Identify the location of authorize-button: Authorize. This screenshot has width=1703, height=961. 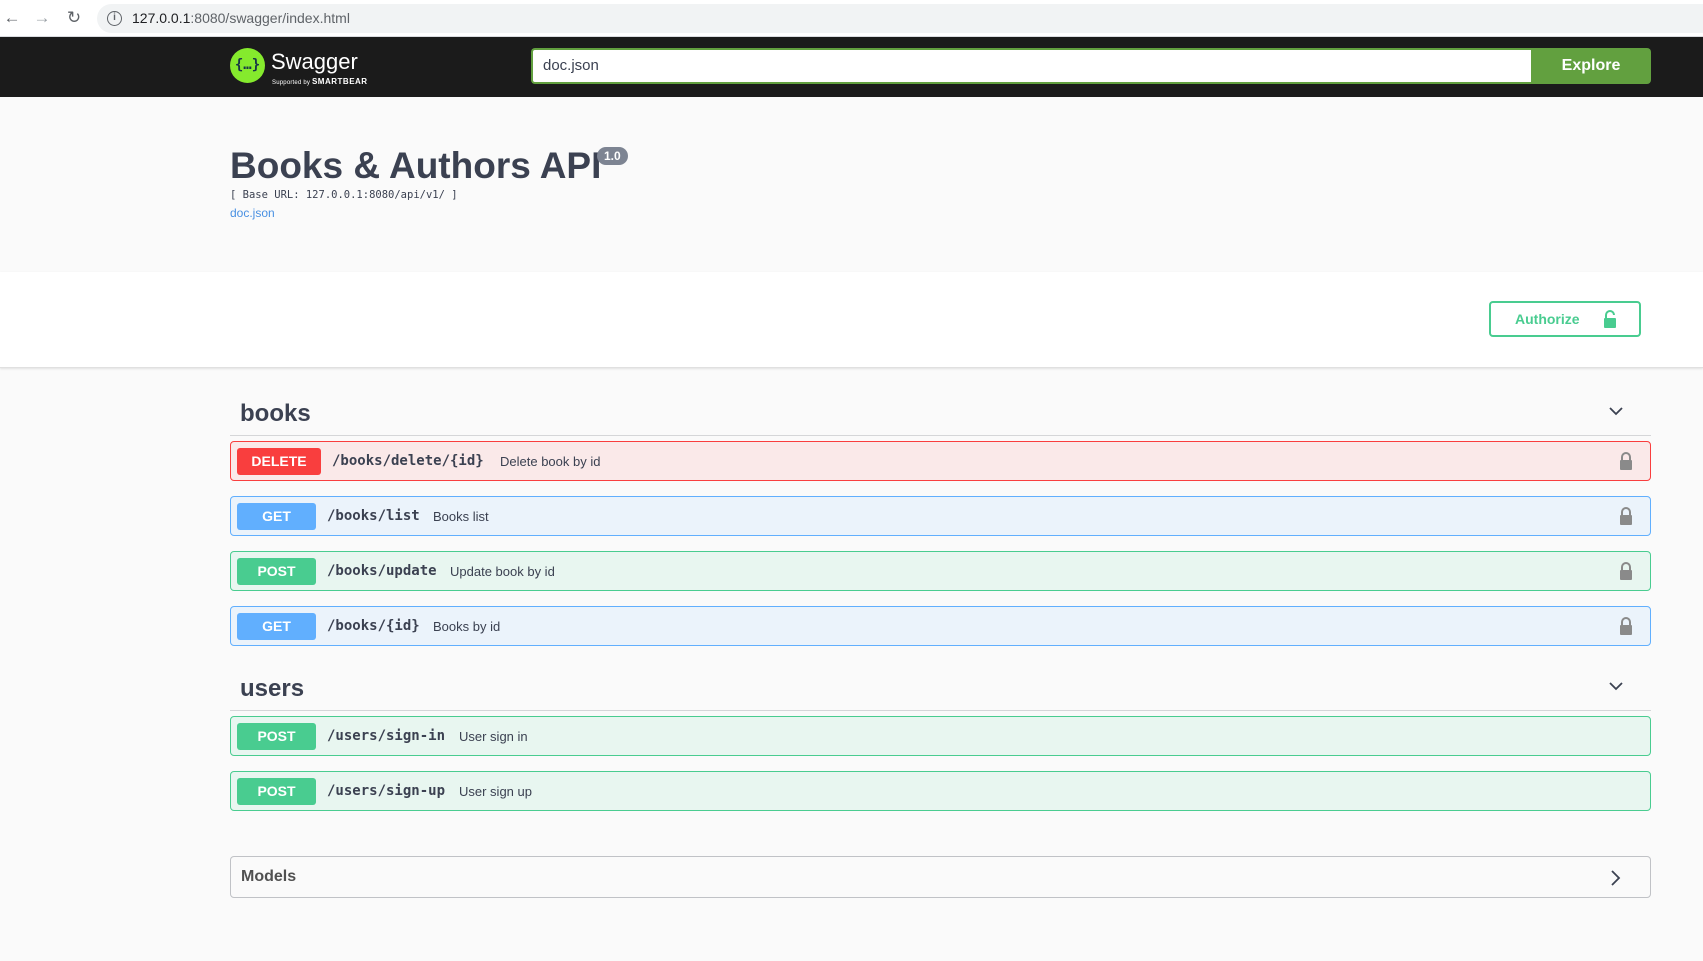
(1565, 319).